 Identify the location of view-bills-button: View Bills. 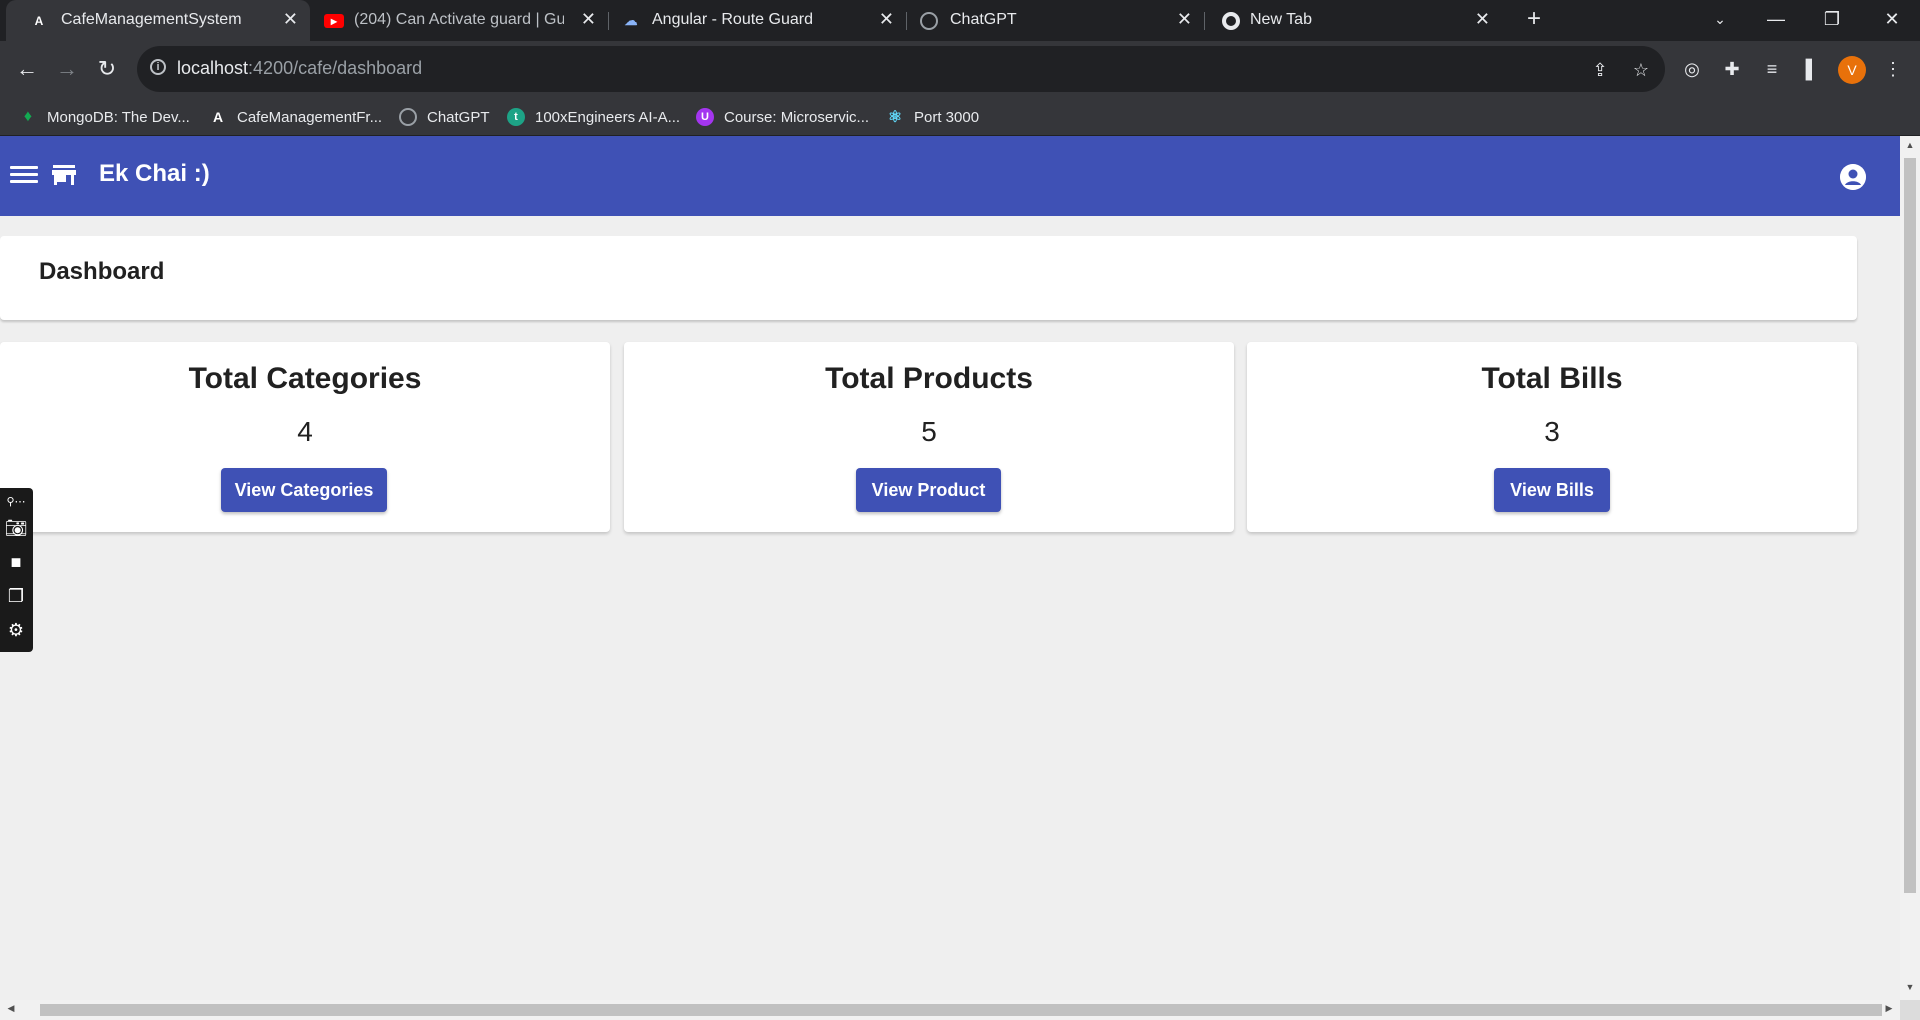
(1552, 490).